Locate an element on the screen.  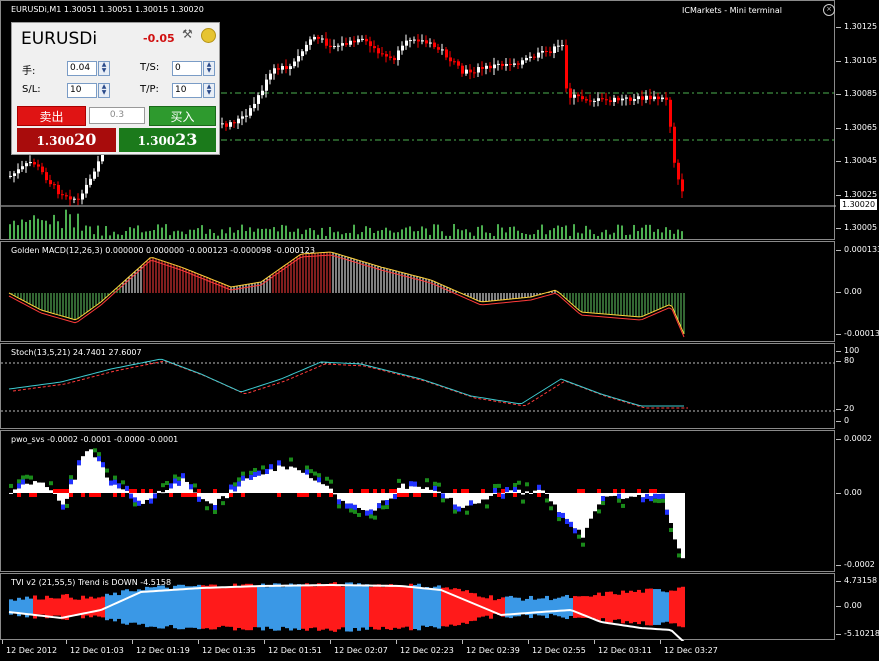
trade-symbol: EURUSDi is located at coordinates (59, 39).